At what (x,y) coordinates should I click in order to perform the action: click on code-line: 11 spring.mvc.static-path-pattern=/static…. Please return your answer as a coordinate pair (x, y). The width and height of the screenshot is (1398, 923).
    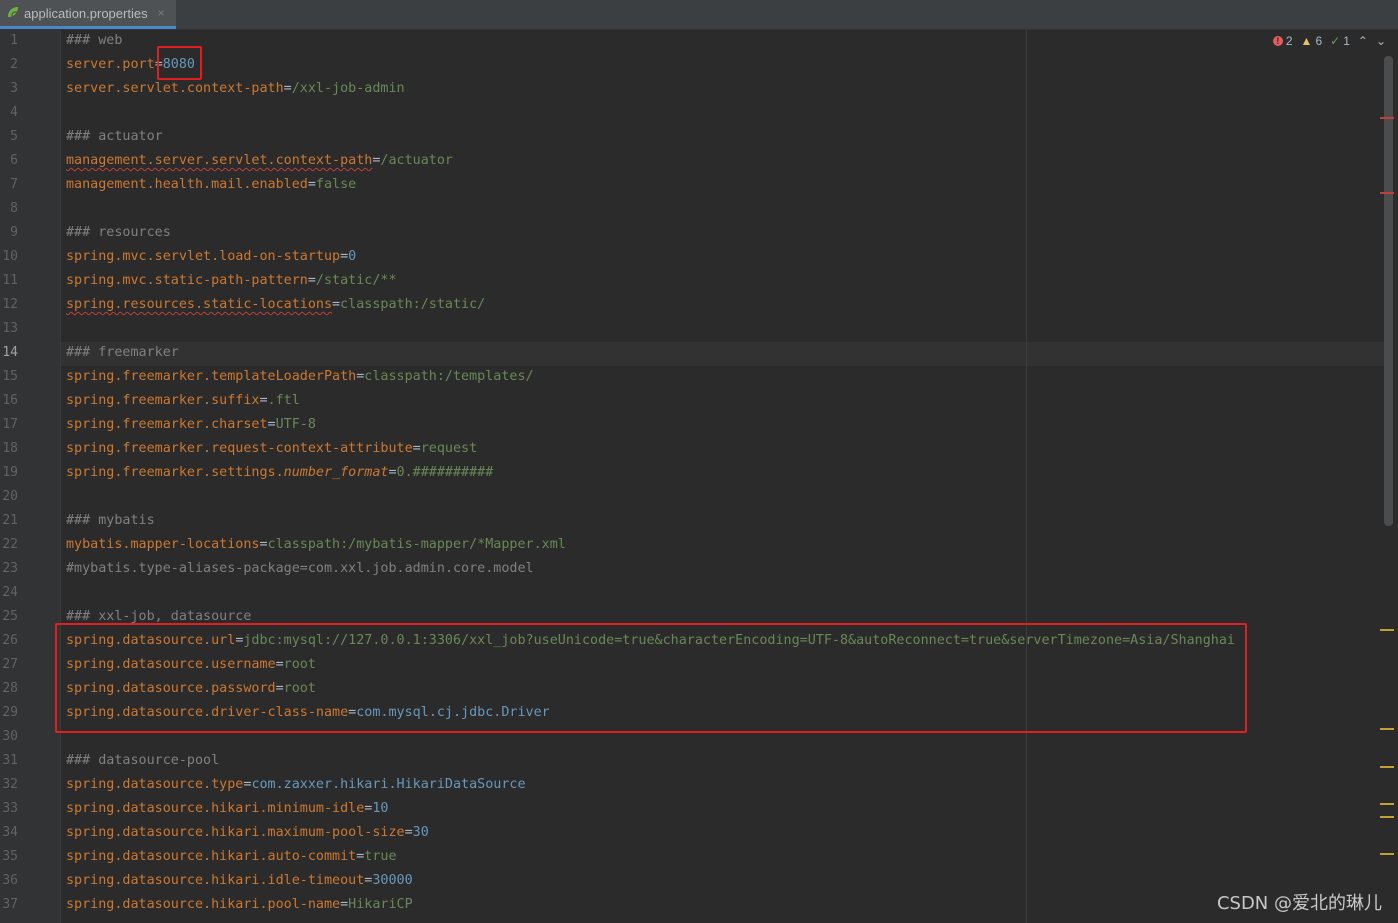
    Looking at the image, I should click on (690, 281).